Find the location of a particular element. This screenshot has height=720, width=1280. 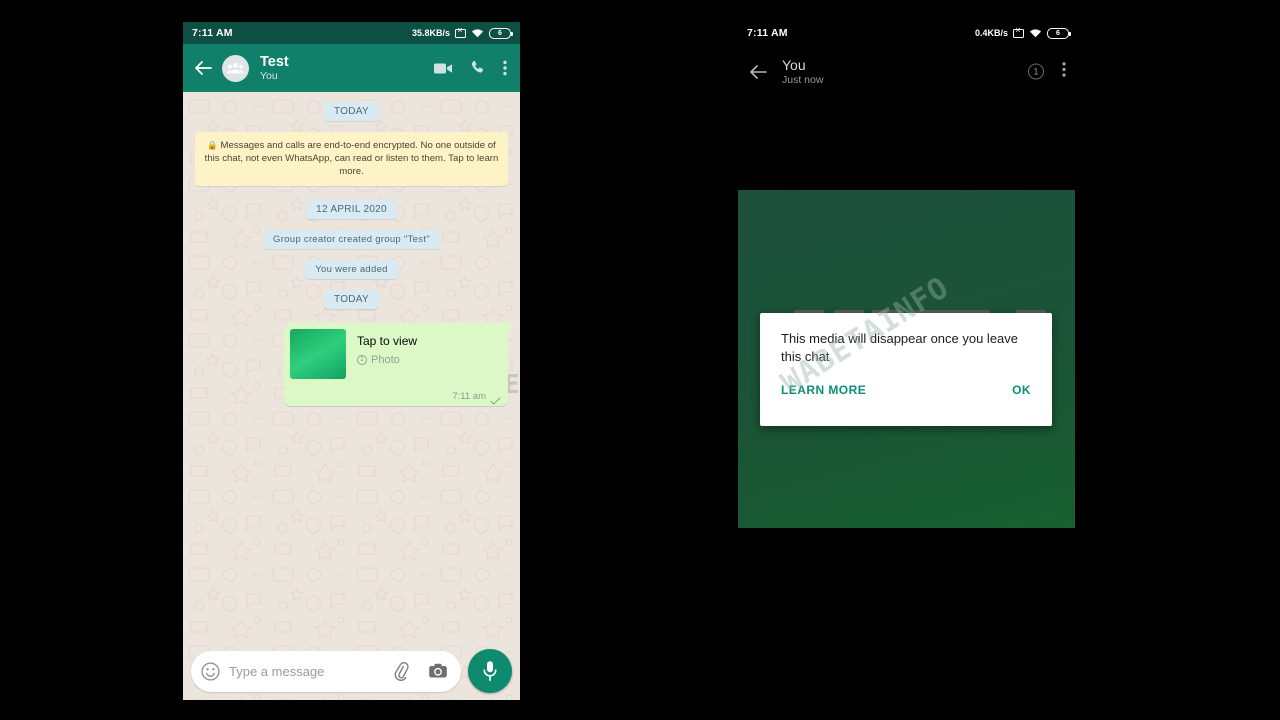

paperclip-icon is located at coordinates (400, 671).